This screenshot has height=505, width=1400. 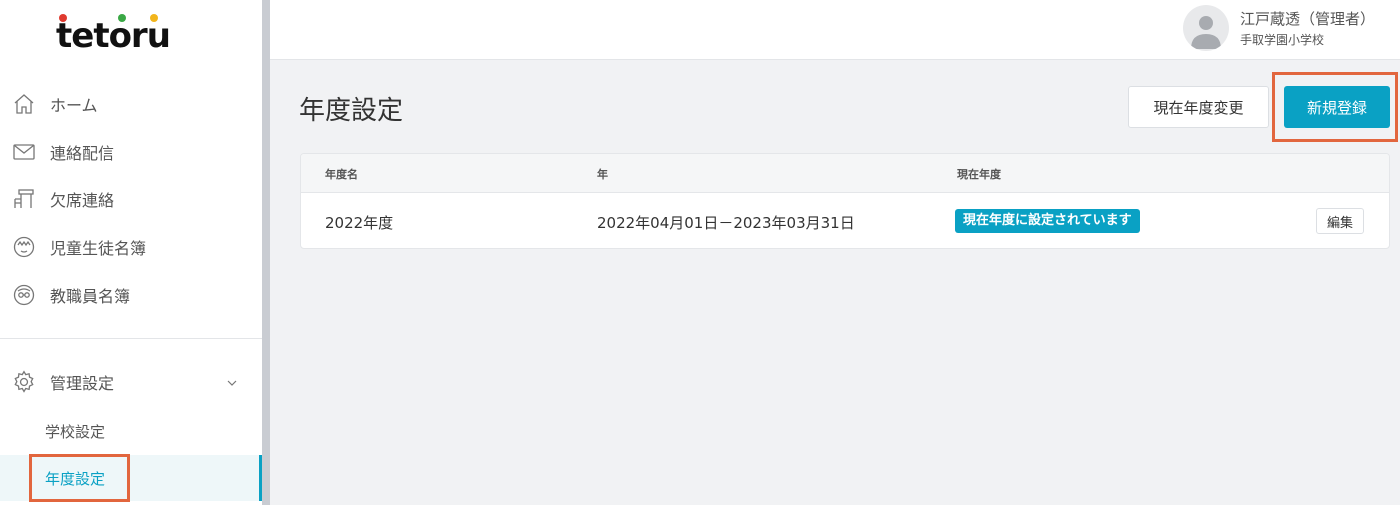 What do you see at coordinates (82, 153) in the screenshot?
I see `sidebar-item-label: 連絡配信` at bounding box center [82, 153].